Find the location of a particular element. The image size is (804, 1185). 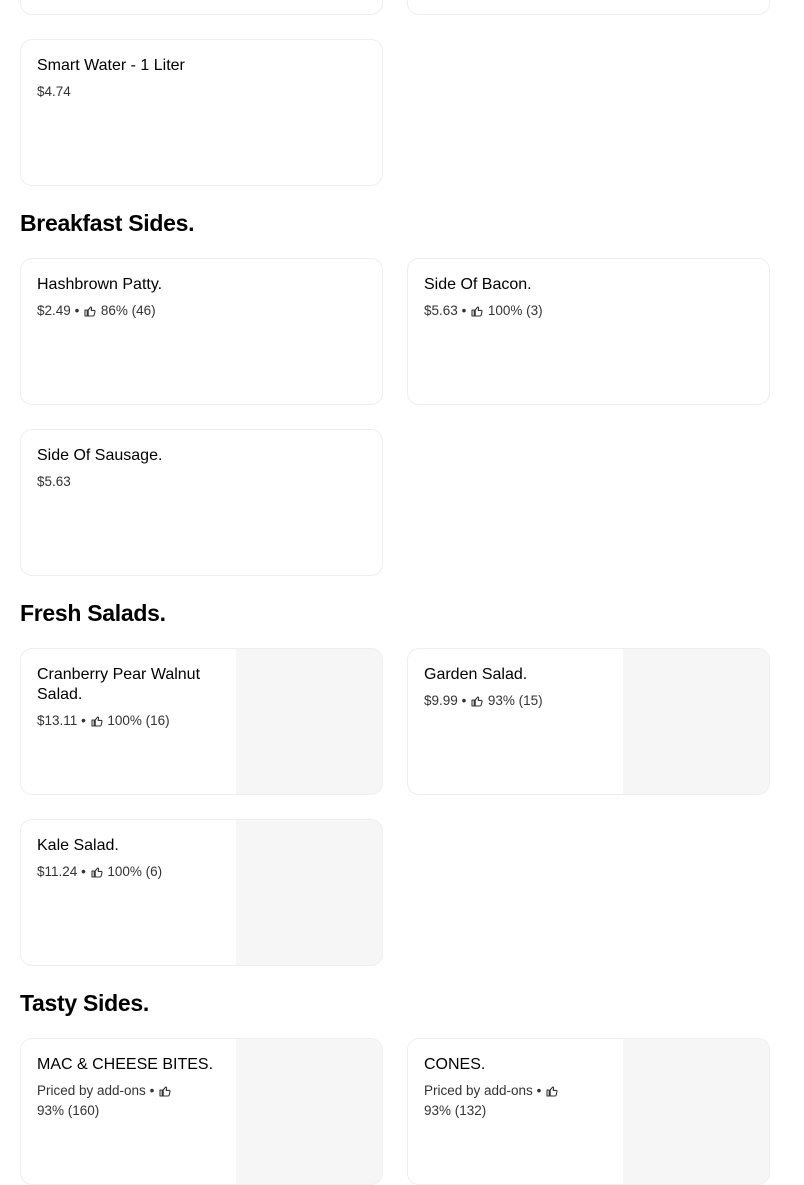

item-name: Cranberry Pear Walnut Salad. is located at coordinates (119, 684).